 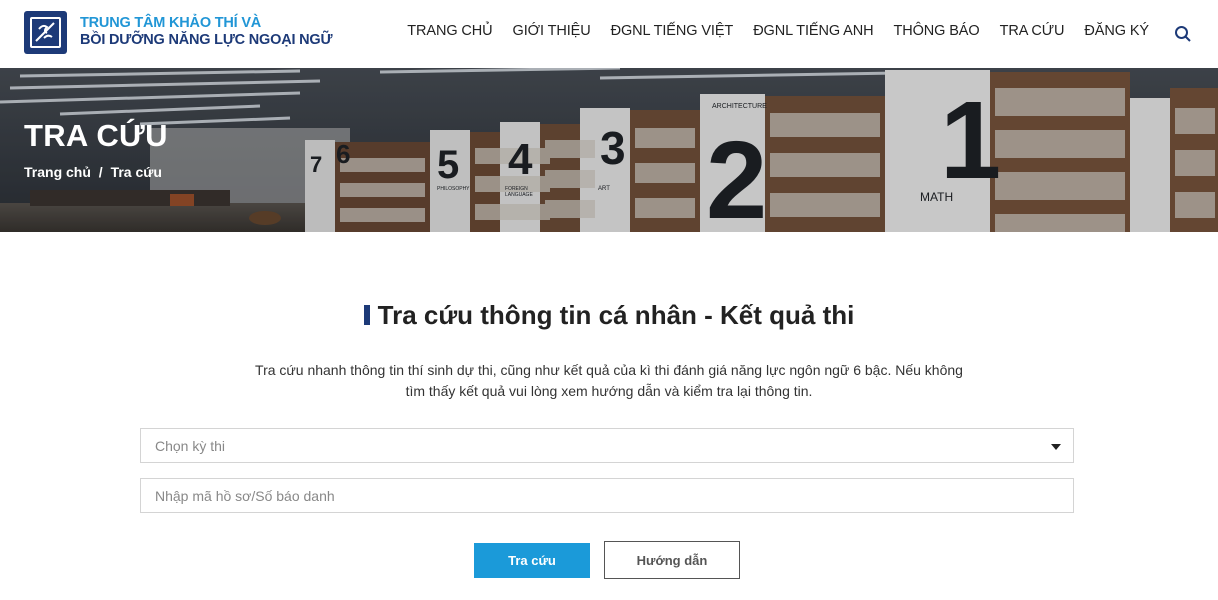 What do you see at coordinates (607, 495) in the screenshot?
I see `candidate-id-input` at bounding box center [607, 495].